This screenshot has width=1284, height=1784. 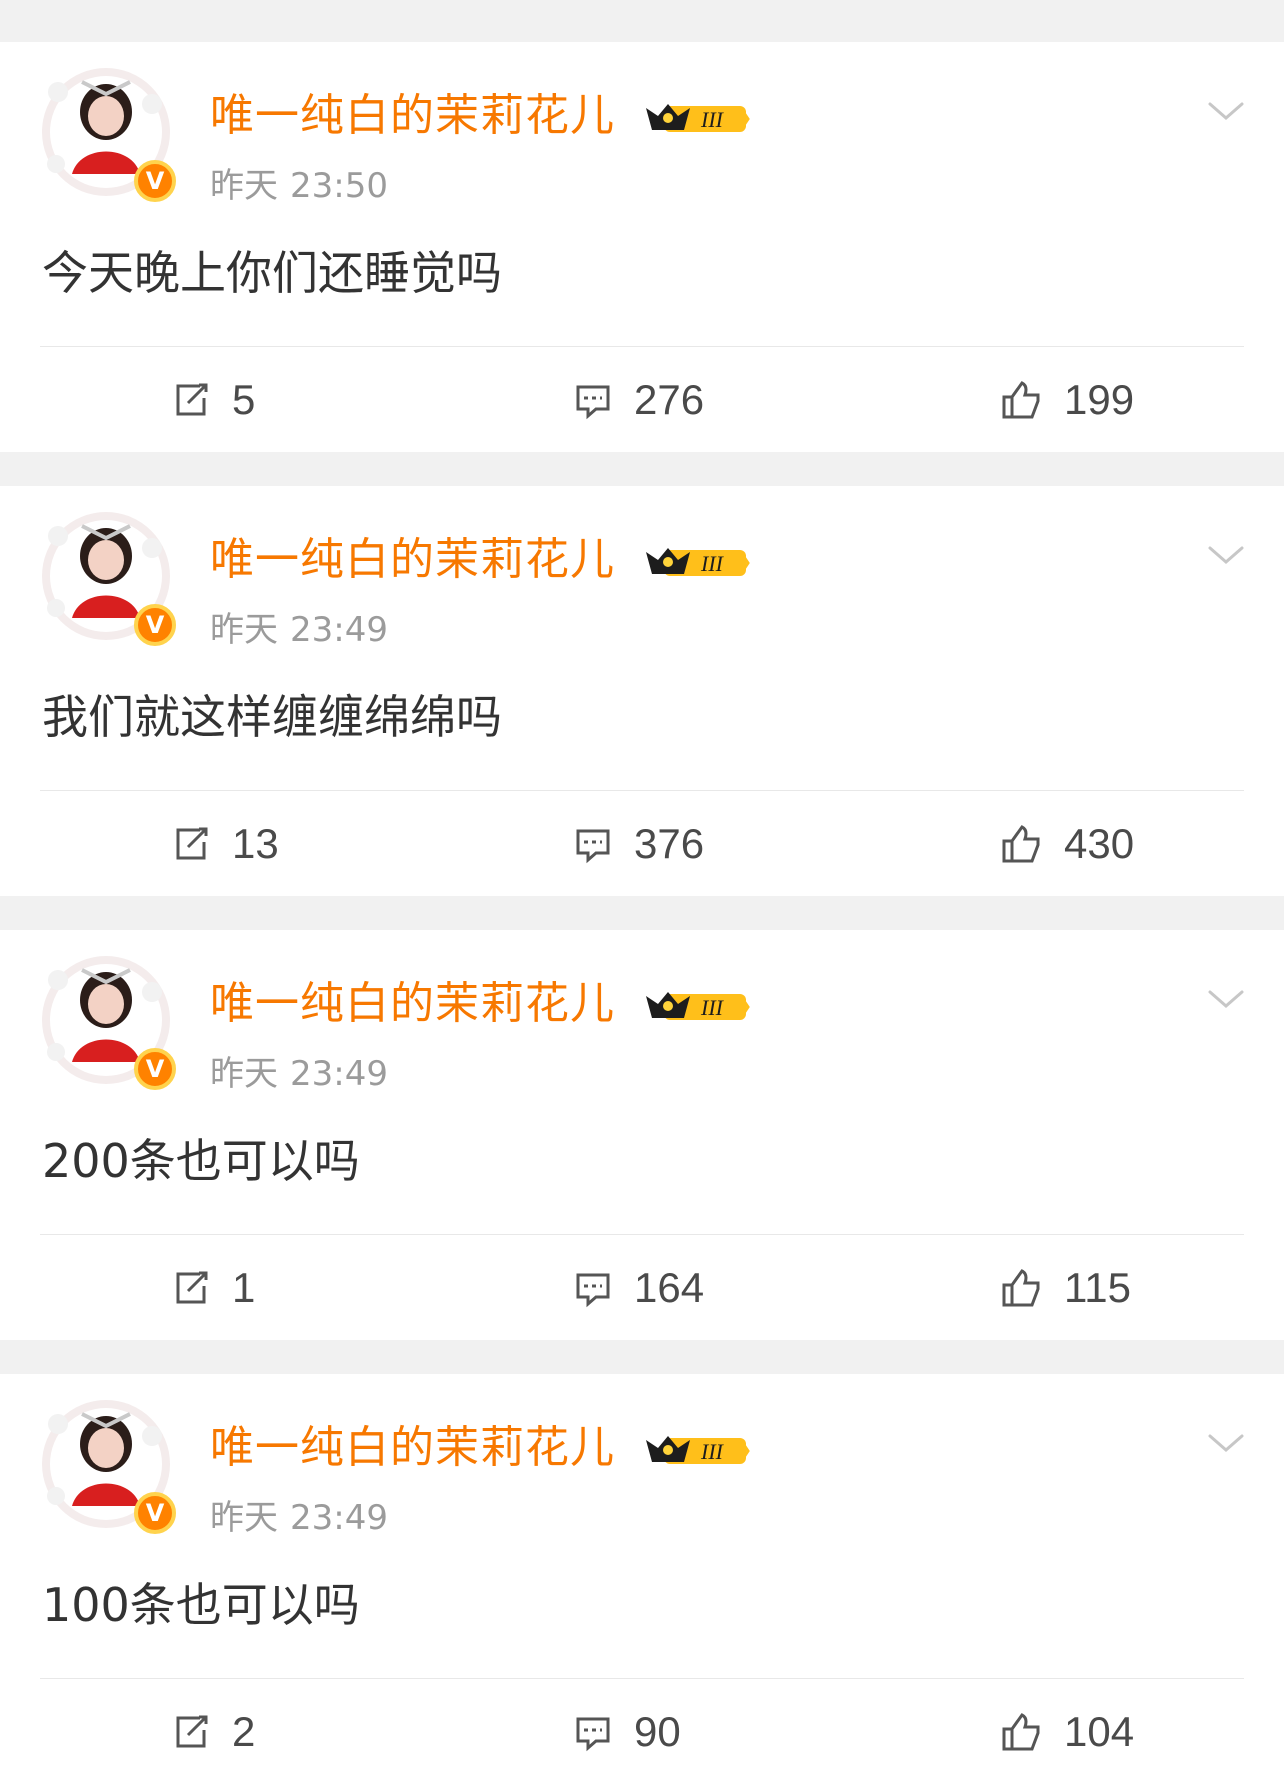 I want to click on action-bar: 1 164 115, so click(x=642, y=1287).